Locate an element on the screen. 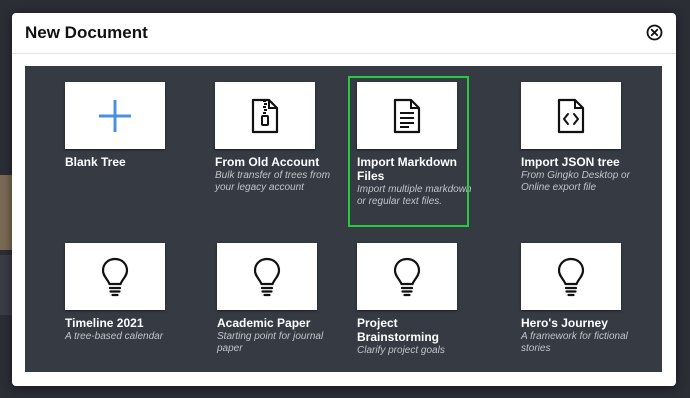 The height and width of the screenshot is (398, 690). template-card-blank-tree: Blank Tree is located at coordinates (127, 126).